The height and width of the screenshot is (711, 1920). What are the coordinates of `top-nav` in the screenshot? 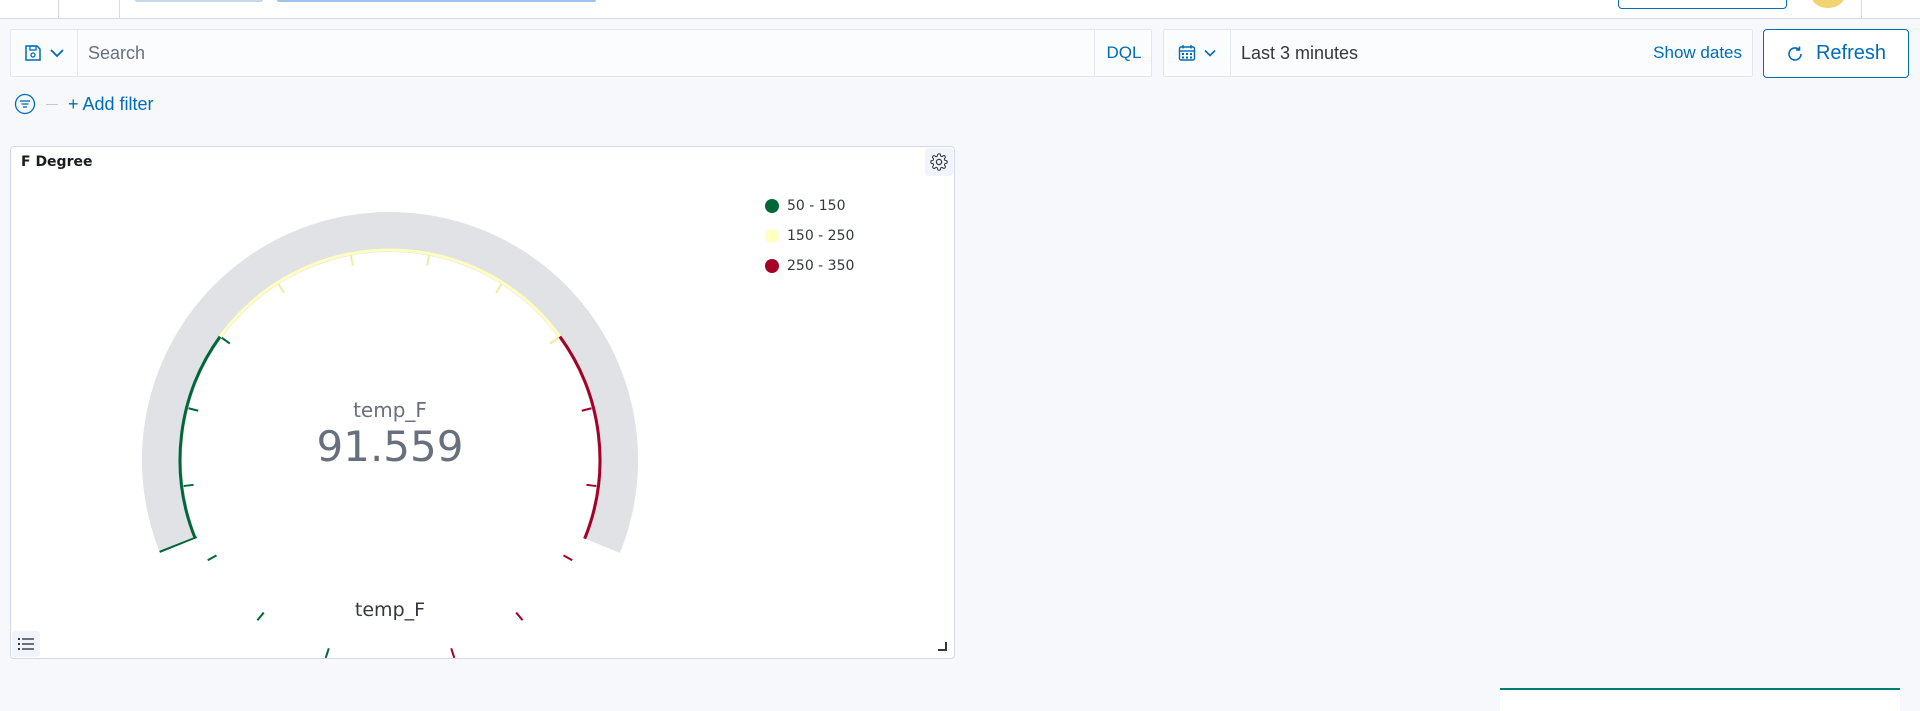 It's located at (960, 9).